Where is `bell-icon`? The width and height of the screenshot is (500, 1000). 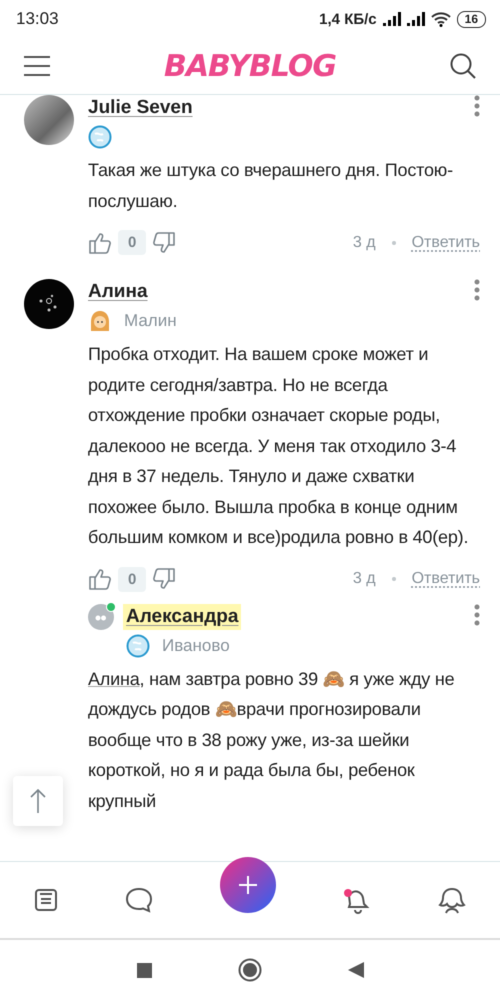 bell-icon is located at coordinates (357, 900).